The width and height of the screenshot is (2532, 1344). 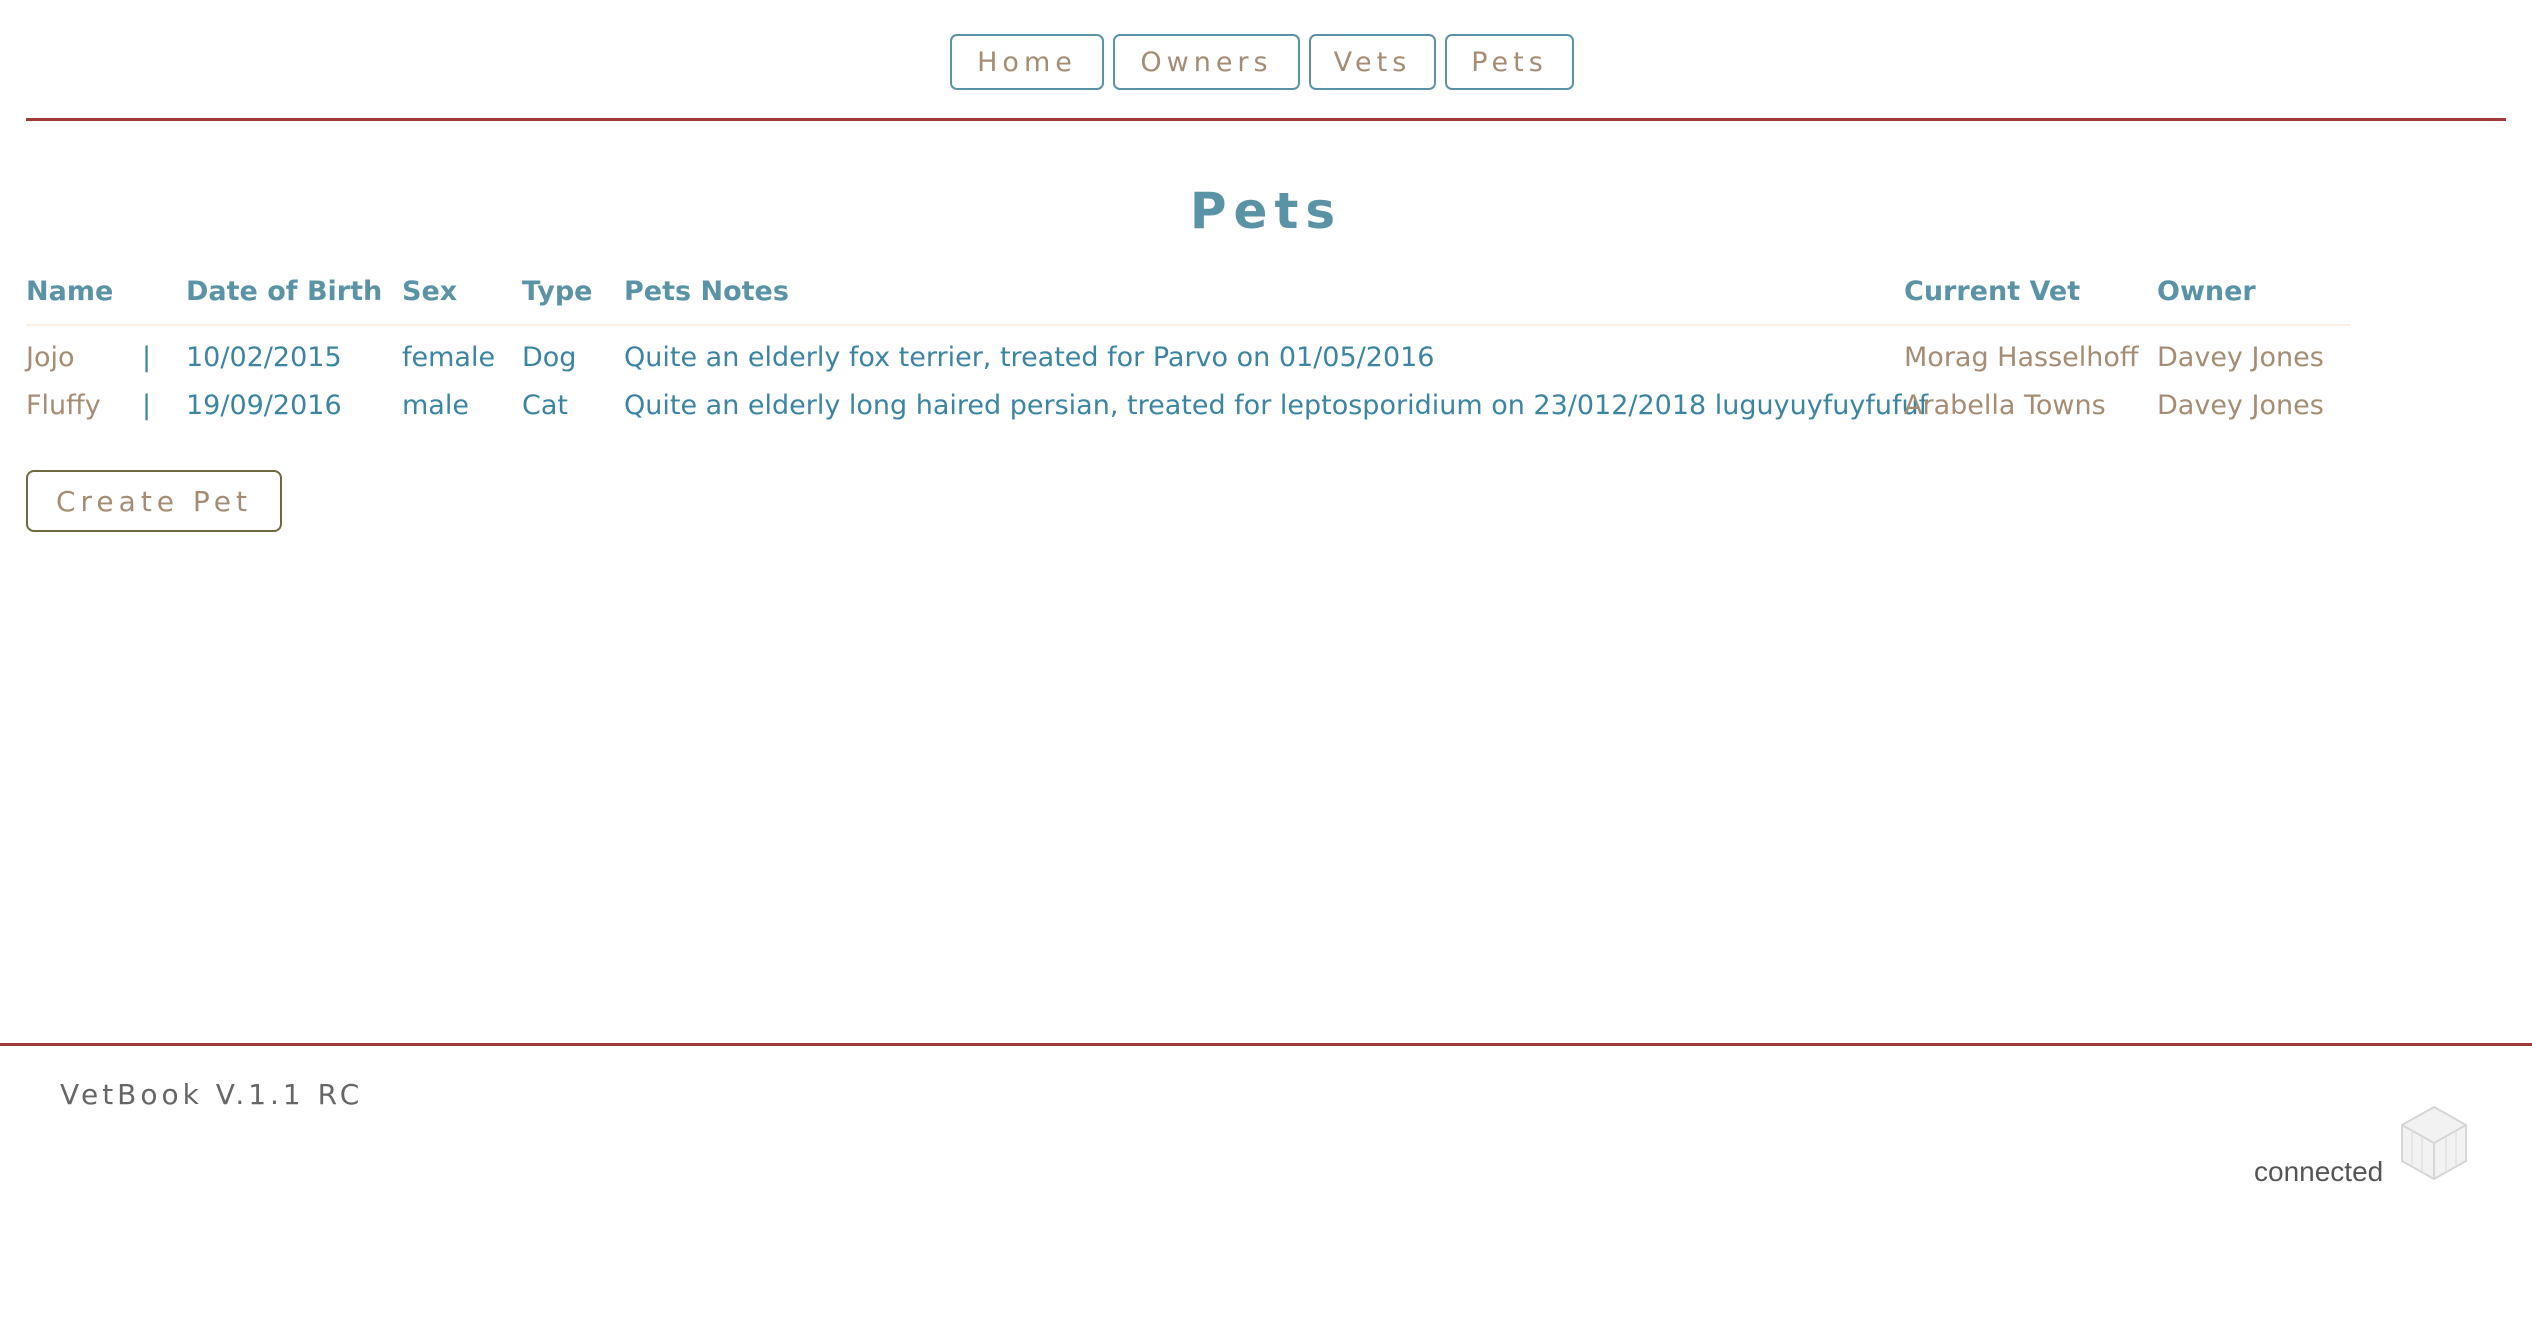 I want to click on page-title: Pets, so click(x=1266, y=211).